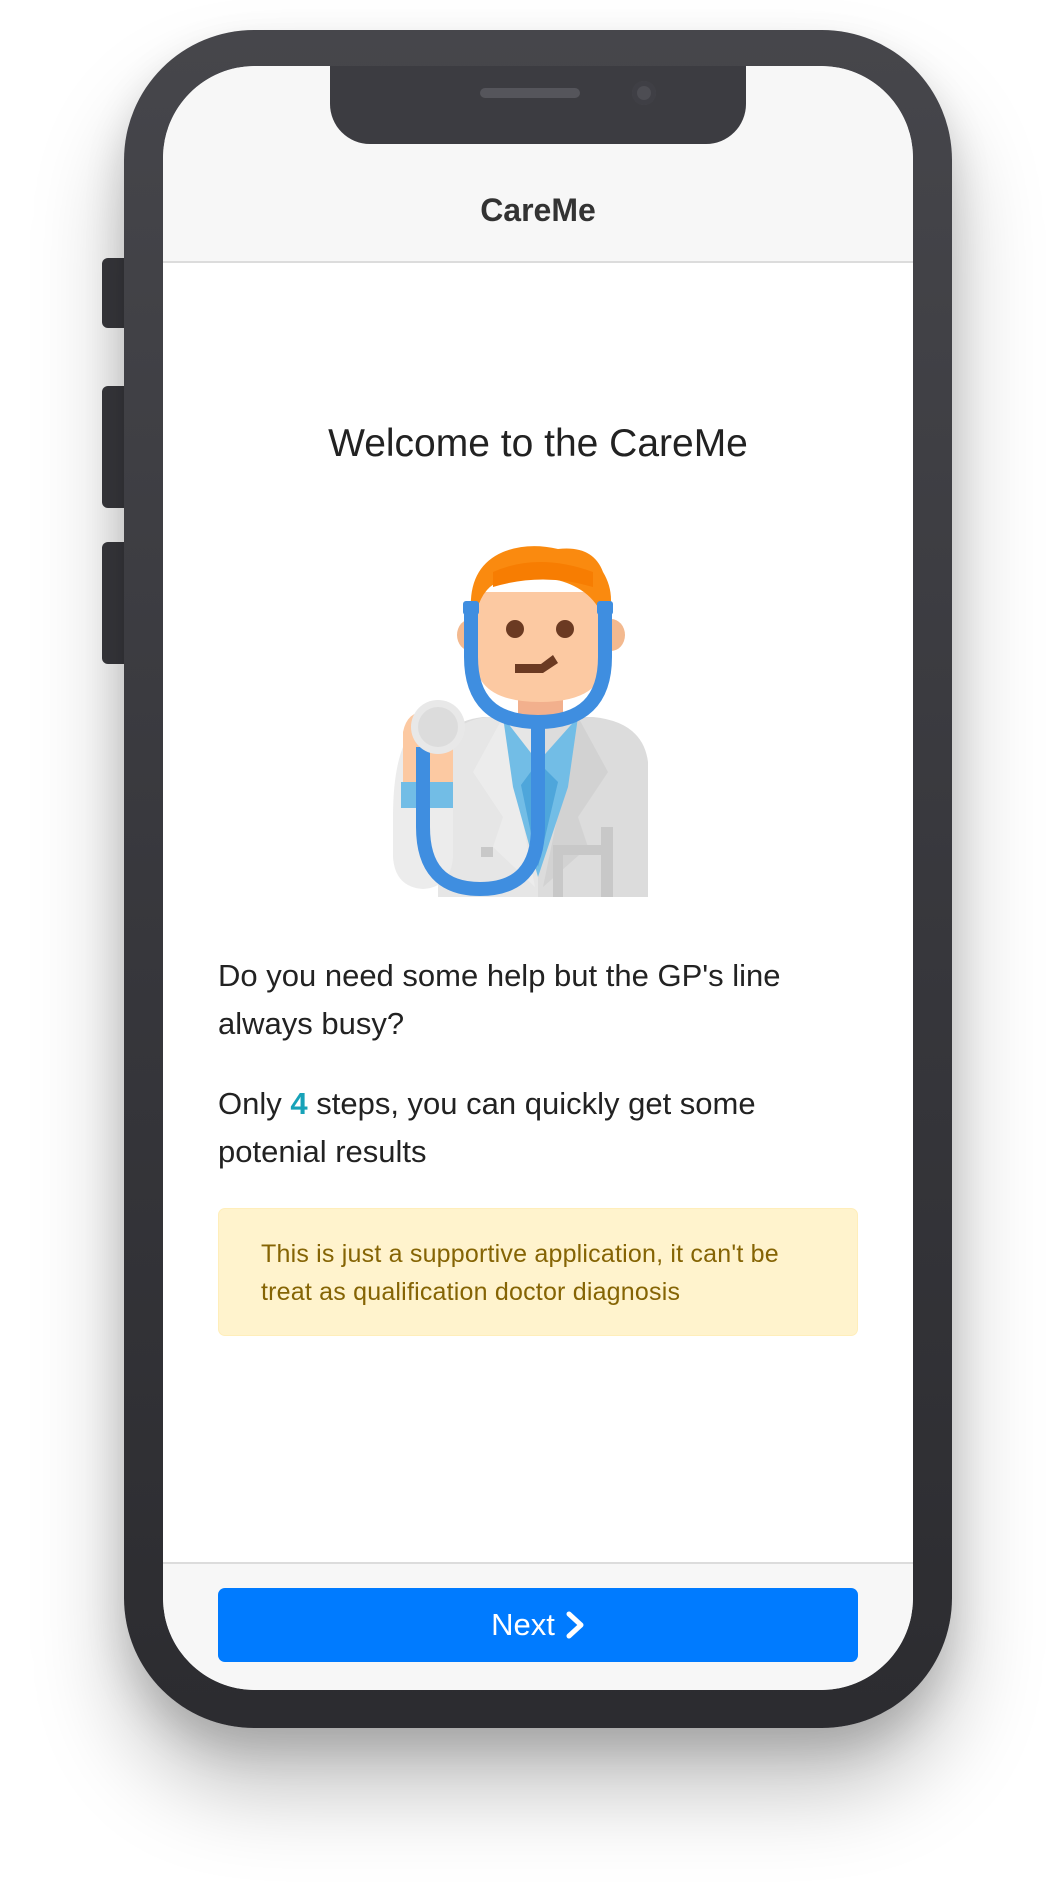 This screenshot has height=1903, width=1053. I want to click on welcome-heading: Welcome to the CareMe, so click(538, 443).